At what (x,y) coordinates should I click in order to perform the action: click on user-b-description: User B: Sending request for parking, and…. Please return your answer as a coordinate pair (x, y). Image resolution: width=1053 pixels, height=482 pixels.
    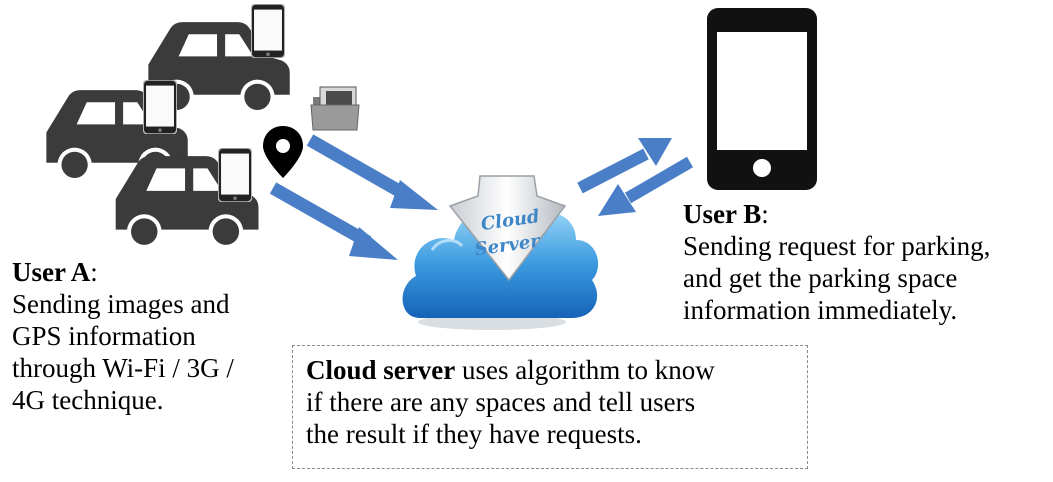
    Looking at the image, I should click on (837, 262).